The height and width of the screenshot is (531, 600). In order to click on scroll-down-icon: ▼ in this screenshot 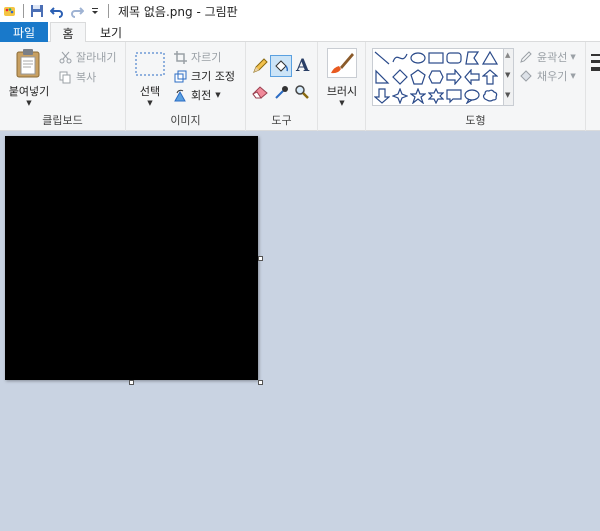, I will do `click(507, 75)`.